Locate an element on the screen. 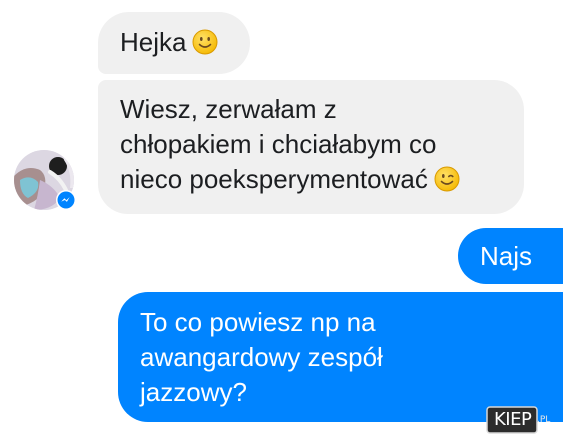 This screenshot has height=440, width=563. incoming-message-bubble: Hejka is located at coordinates (174, 43).